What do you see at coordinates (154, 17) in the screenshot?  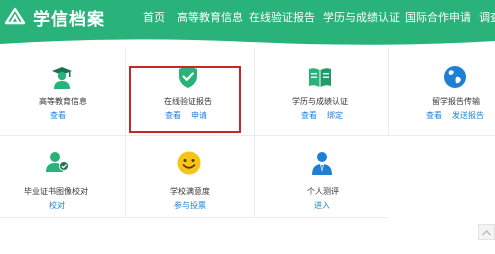 I see `nav-item-home: 首页` at bounding box center [154, 17].